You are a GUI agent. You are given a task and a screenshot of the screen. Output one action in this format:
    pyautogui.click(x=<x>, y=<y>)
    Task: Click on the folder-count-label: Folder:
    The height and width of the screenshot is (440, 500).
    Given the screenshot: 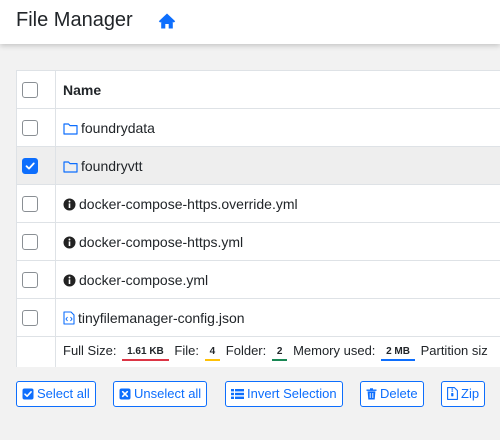 What is the action you would take?
    pyautogui.click(x=246, y=350)
    